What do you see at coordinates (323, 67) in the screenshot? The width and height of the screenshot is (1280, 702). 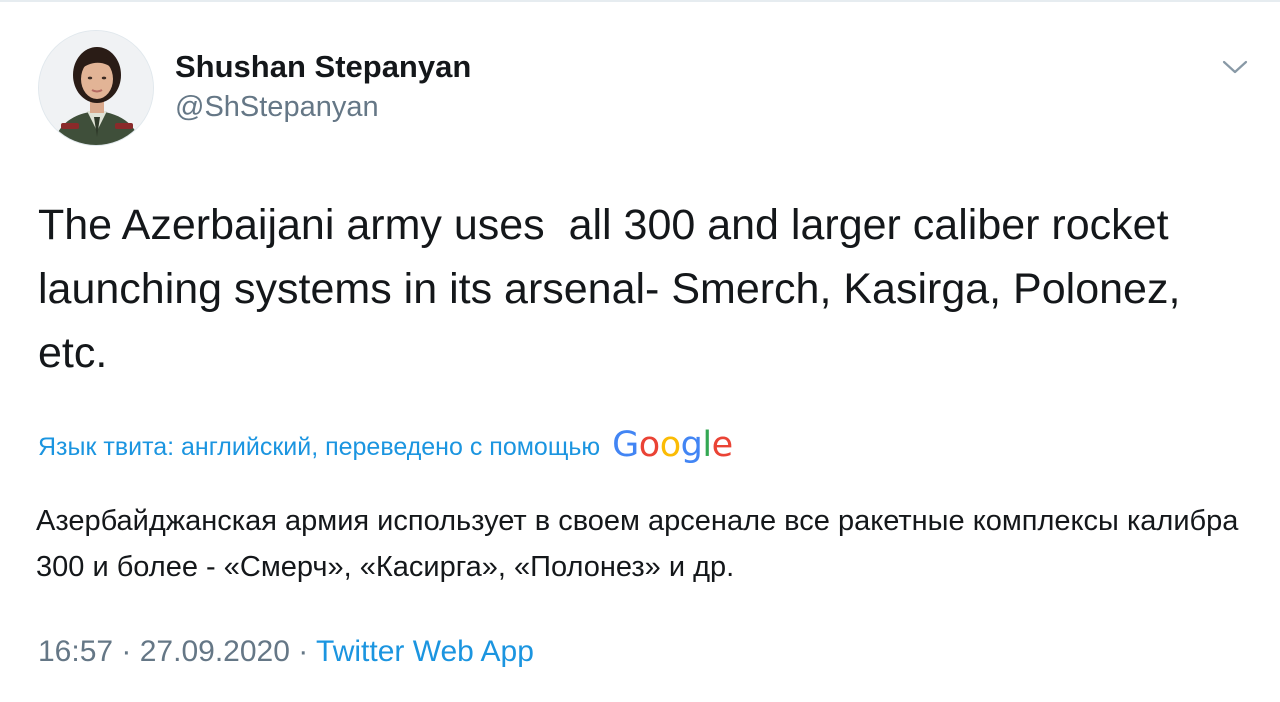 I see `author-name: Shushan Stepanyan` at bounding box center [323, 67].